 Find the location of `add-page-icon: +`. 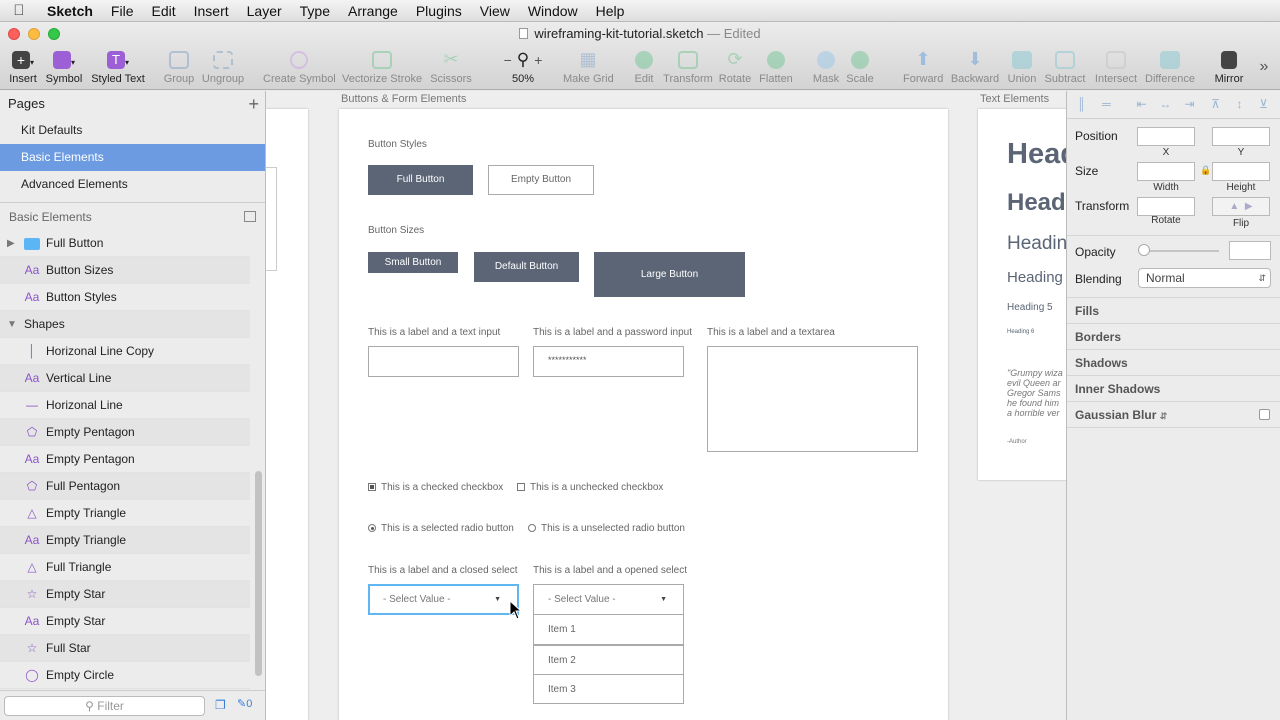

add-page-icon: + is located at coordinates (253, 104).